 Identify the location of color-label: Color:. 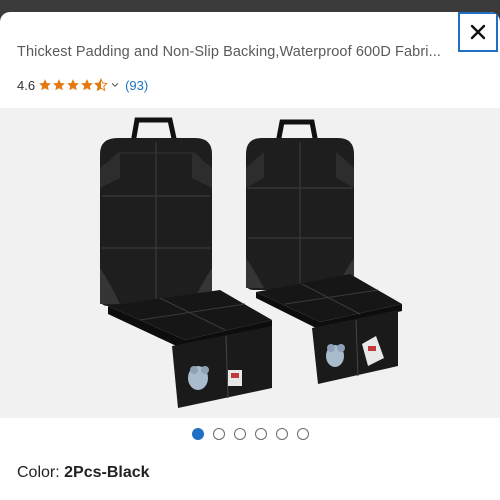
(41, 472).